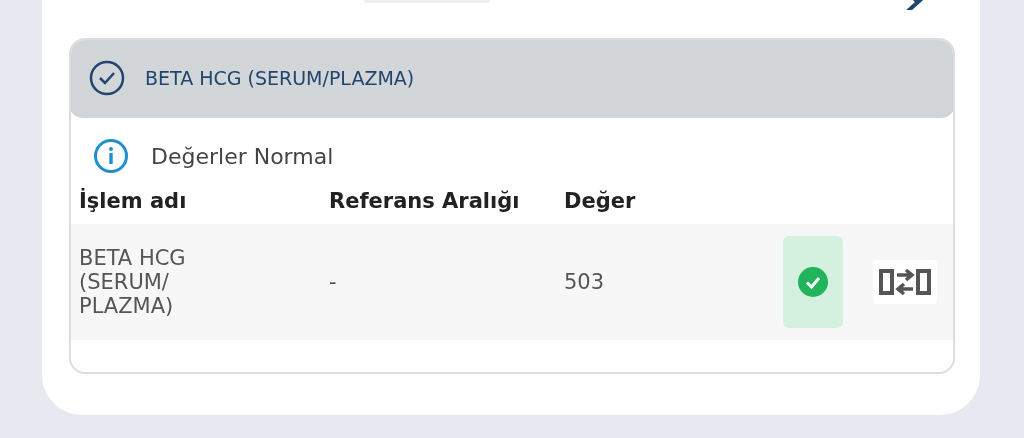 The width and height of the screenshot is (1024, 438). Describe the element at coordinates (905, 282) in the screenshot. I see `compare-button` at that location.